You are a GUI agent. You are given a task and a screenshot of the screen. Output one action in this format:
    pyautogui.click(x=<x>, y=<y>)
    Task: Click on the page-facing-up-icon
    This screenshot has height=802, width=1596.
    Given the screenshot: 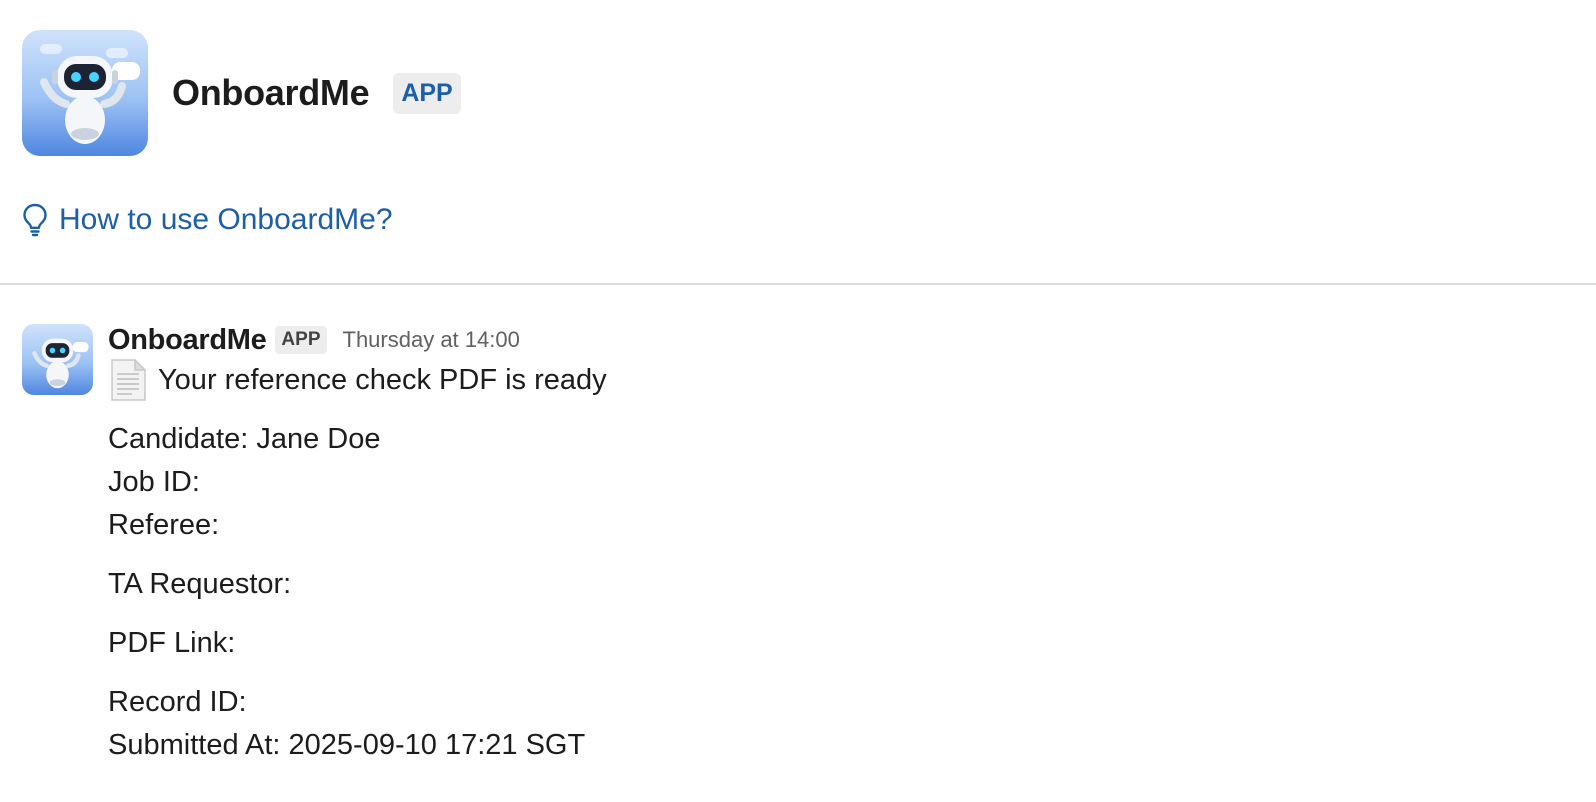 What is the action you would take?
    pyautogui.click(x=128, y=380)
    